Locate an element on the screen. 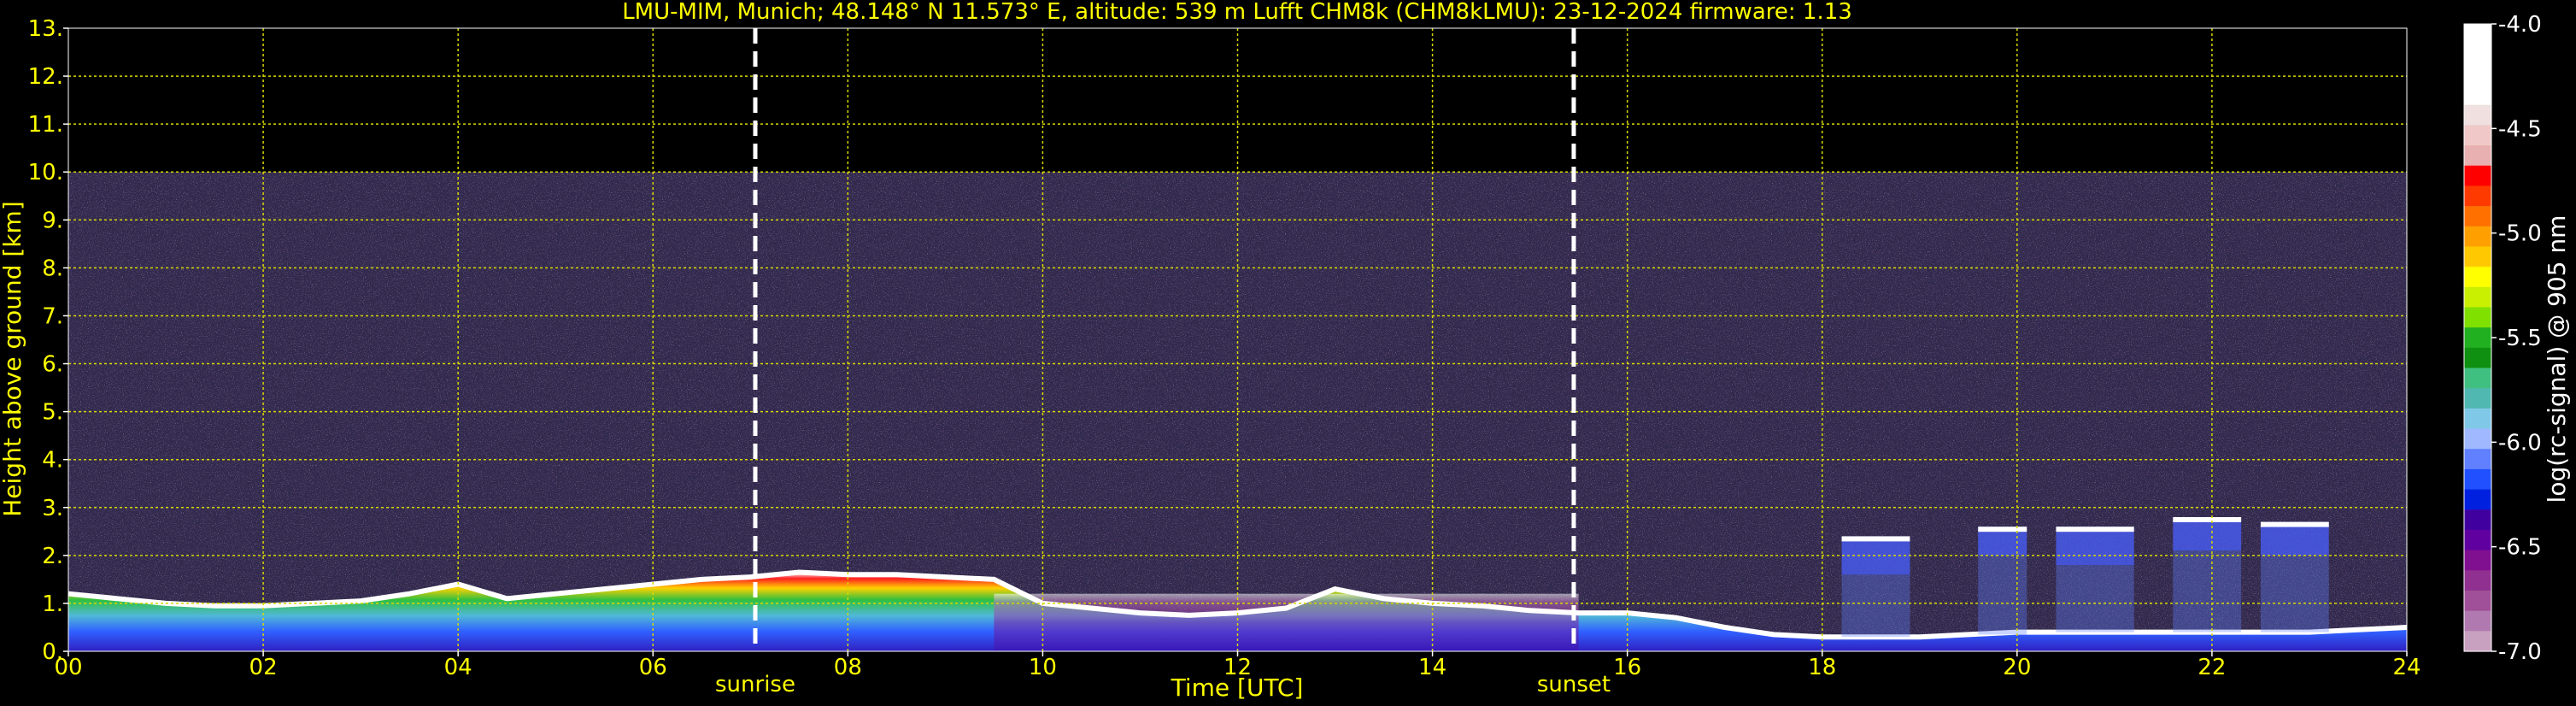  y-tick-label: 4. is located at coordinates (52, 461).